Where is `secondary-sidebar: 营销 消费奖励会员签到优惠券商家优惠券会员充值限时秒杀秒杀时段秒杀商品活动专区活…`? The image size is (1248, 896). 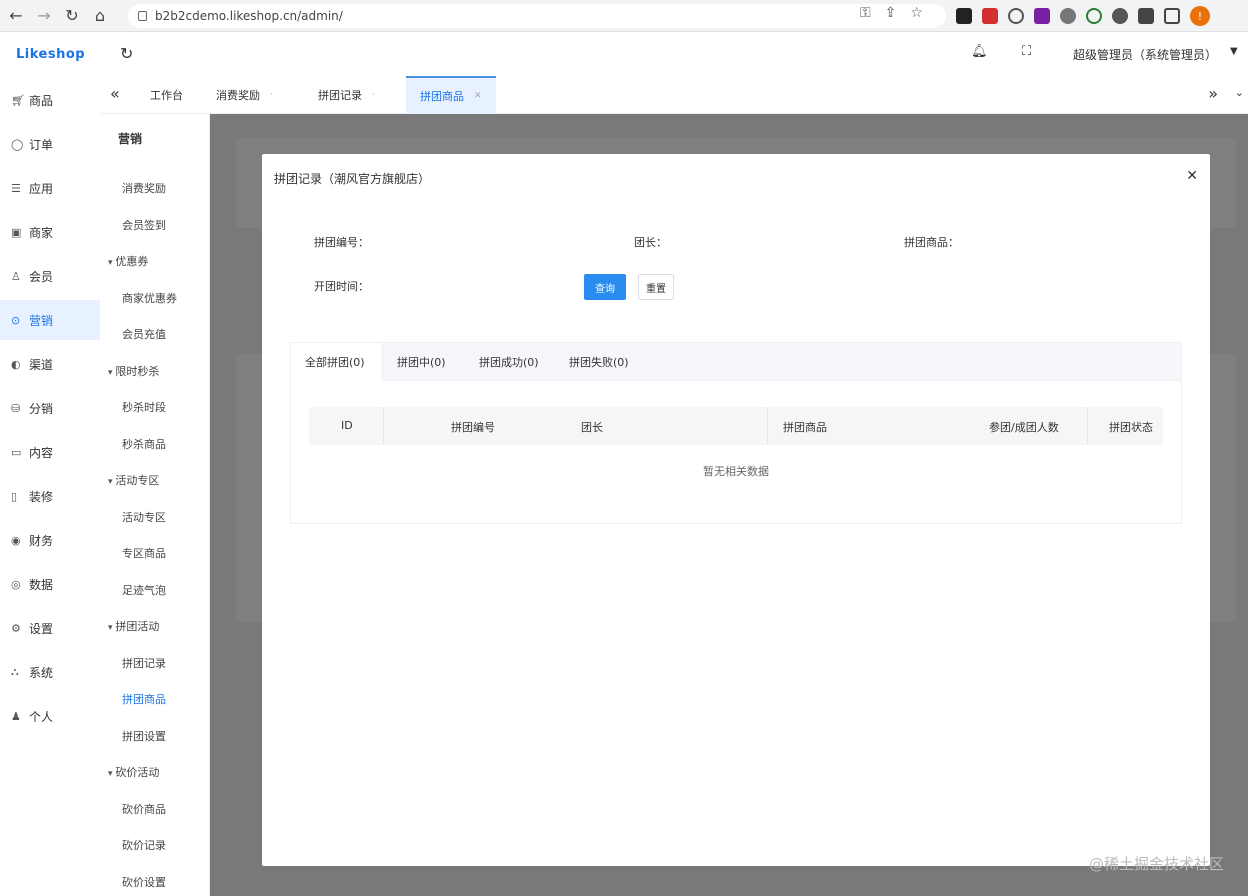
secondary-sidebar: 营销 消费奖励会员签到优惠券商家优惠券会员充值限时秒杀秒杀时段秒杀商品活动专区活… is located at coordinates (155, 505).